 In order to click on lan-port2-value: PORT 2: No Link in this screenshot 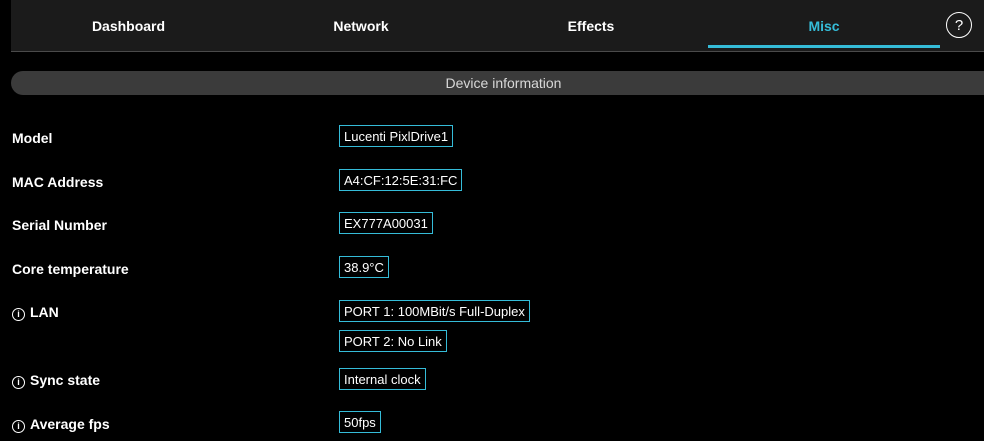, I will do `click(393, 341)`.